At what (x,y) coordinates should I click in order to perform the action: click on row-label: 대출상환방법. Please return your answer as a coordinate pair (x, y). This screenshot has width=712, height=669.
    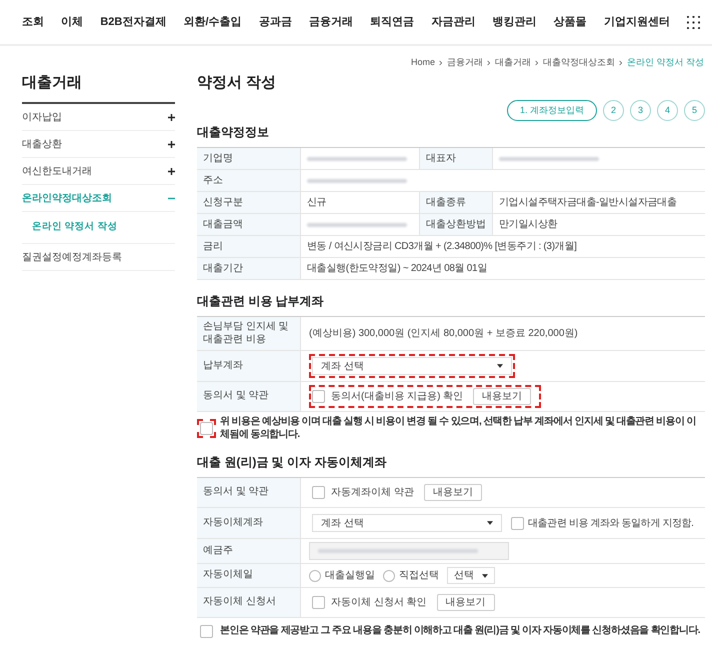
    Looking at the image, I should click on (456, 224).